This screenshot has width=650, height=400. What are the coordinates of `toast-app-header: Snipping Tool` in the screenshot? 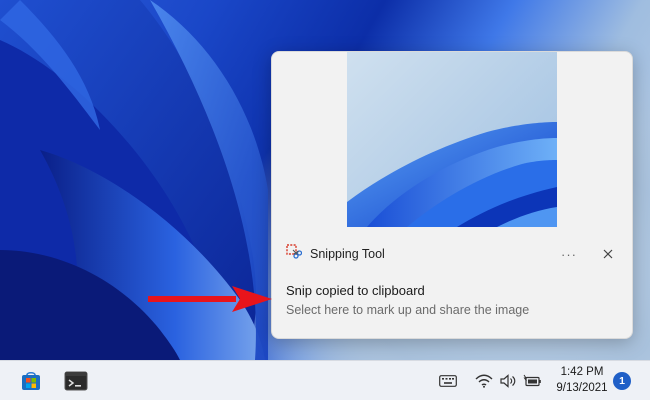 It's located at (335, 254).